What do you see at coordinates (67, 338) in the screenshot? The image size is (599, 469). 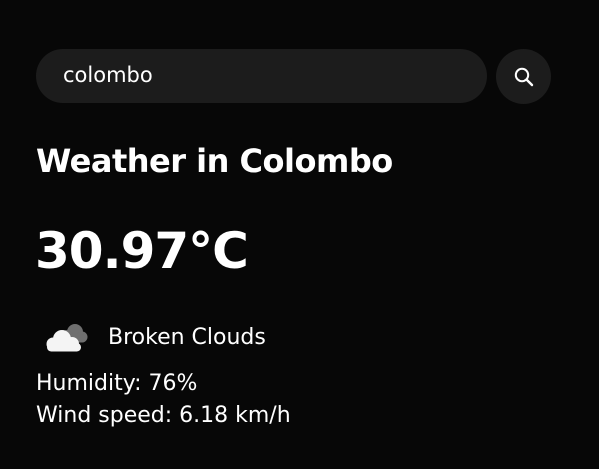 I see `broken-clouds-icon` at bounding box center [67, 338].